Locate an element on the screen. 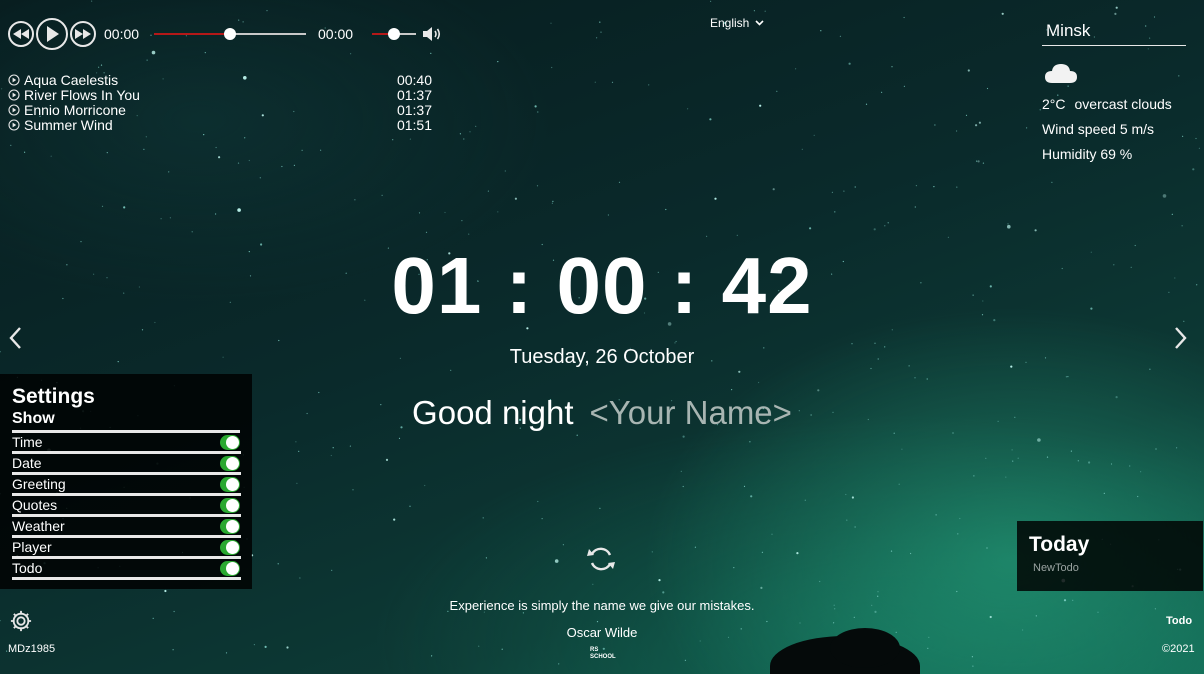 This screenshot has height=674, width=1204. setting-row-quotes: Quotes is located at coordinates (126, 506).